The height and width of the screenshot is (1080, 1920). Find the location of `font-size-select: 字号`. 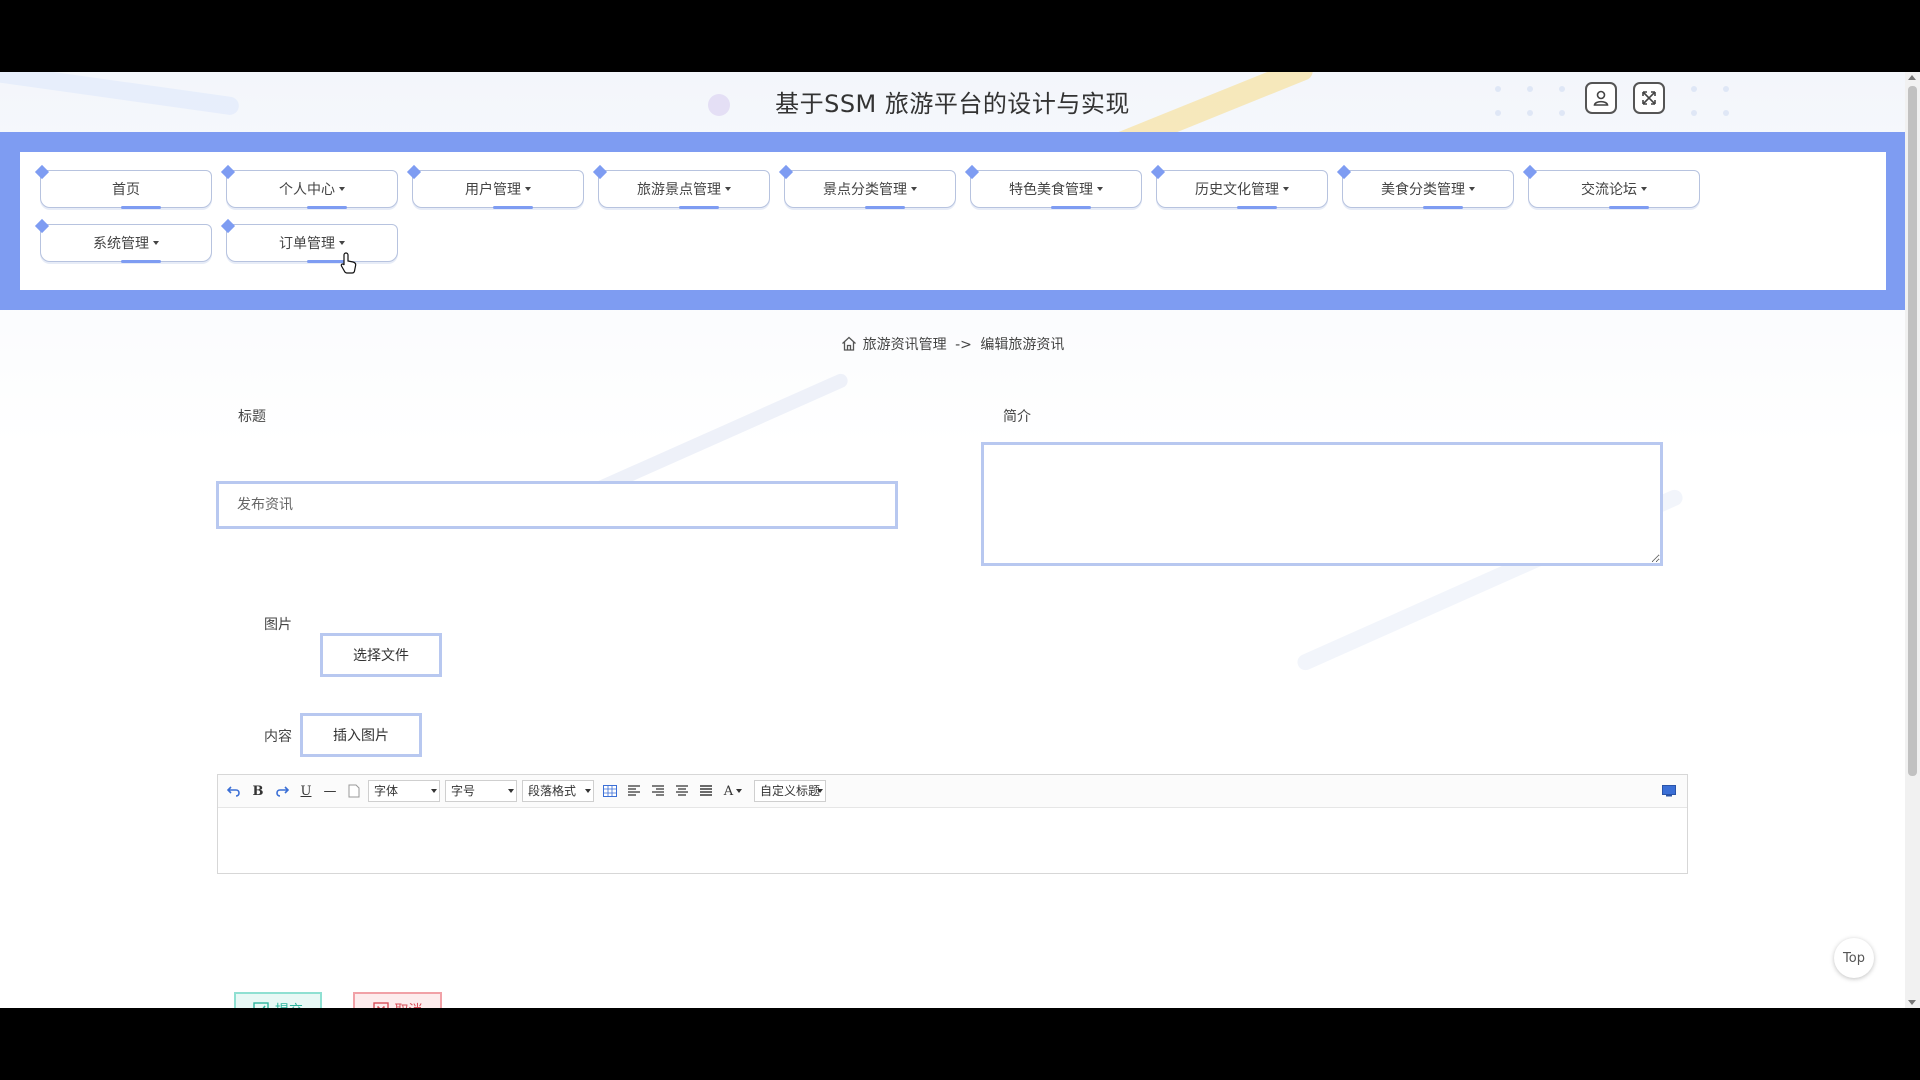

font-size-select: 字号 is located at coordinates (481, 791).